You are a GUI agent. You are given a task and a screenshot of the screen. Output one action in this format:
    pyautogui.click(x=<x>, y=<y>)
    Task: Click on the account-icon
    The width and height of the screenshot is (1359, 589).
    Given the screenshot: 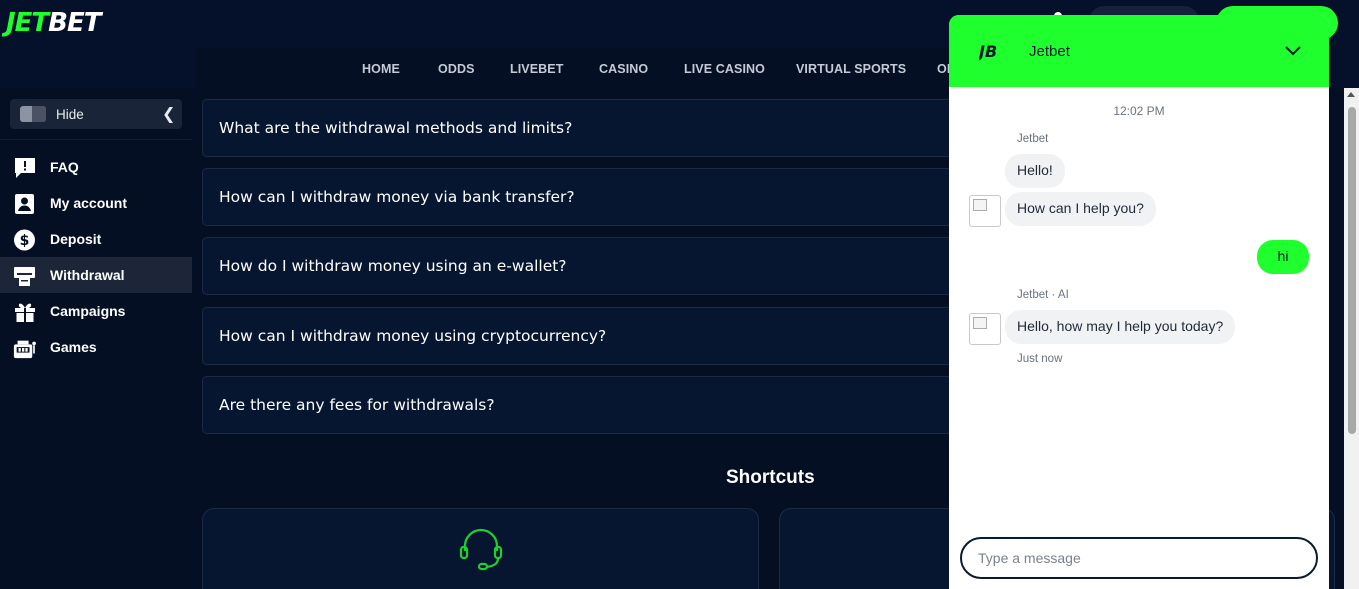 What is the action you would take?
    pyautogui.click(x=24, y=204)
    